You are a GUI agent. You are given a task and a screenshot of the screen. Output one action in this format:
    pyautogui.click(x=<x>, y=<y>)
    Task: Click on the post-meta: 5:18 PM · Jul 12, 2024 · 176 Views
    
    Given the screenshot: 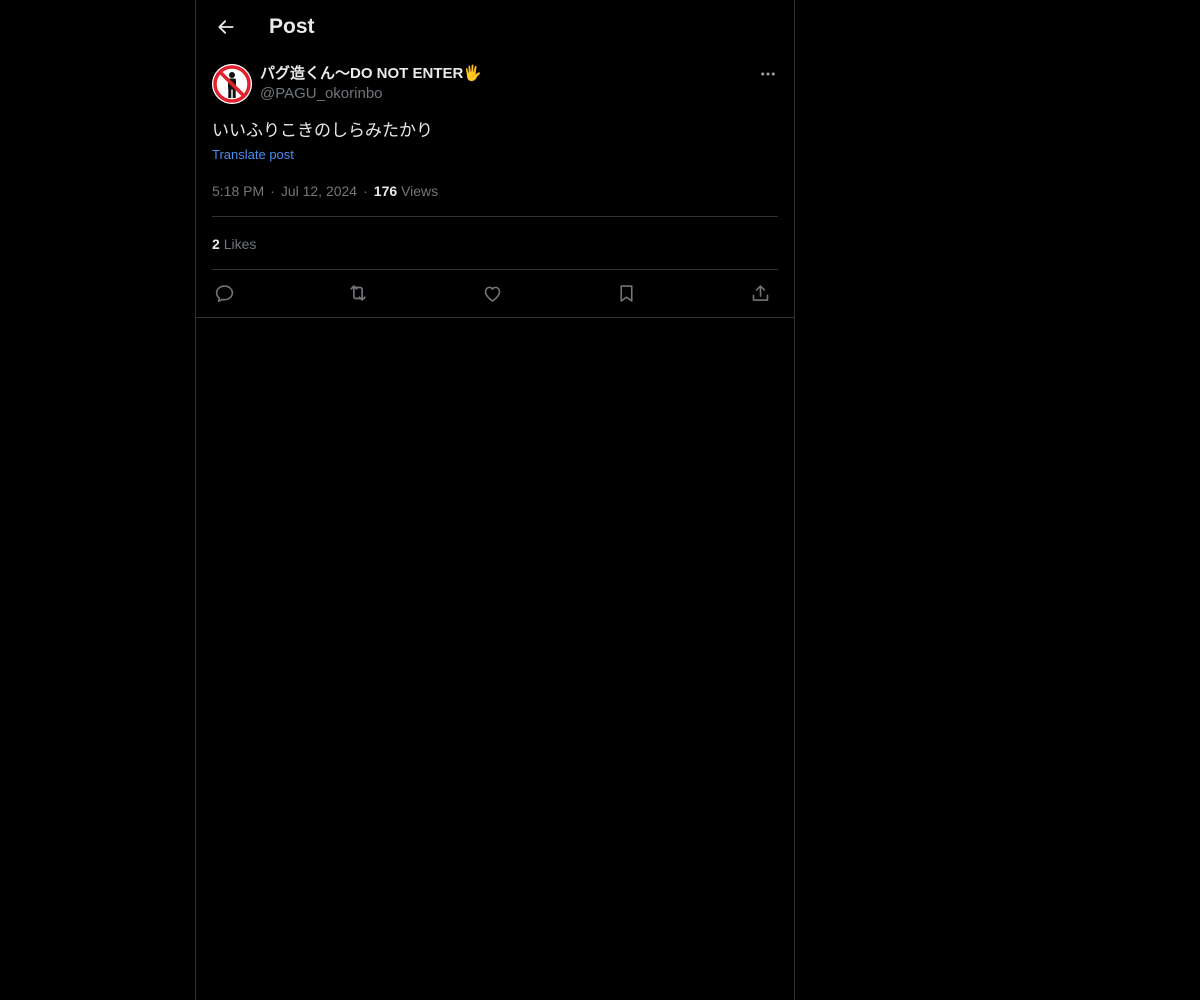 What is the action you would take?
    pyautogui.click(x=325, y=191)
    